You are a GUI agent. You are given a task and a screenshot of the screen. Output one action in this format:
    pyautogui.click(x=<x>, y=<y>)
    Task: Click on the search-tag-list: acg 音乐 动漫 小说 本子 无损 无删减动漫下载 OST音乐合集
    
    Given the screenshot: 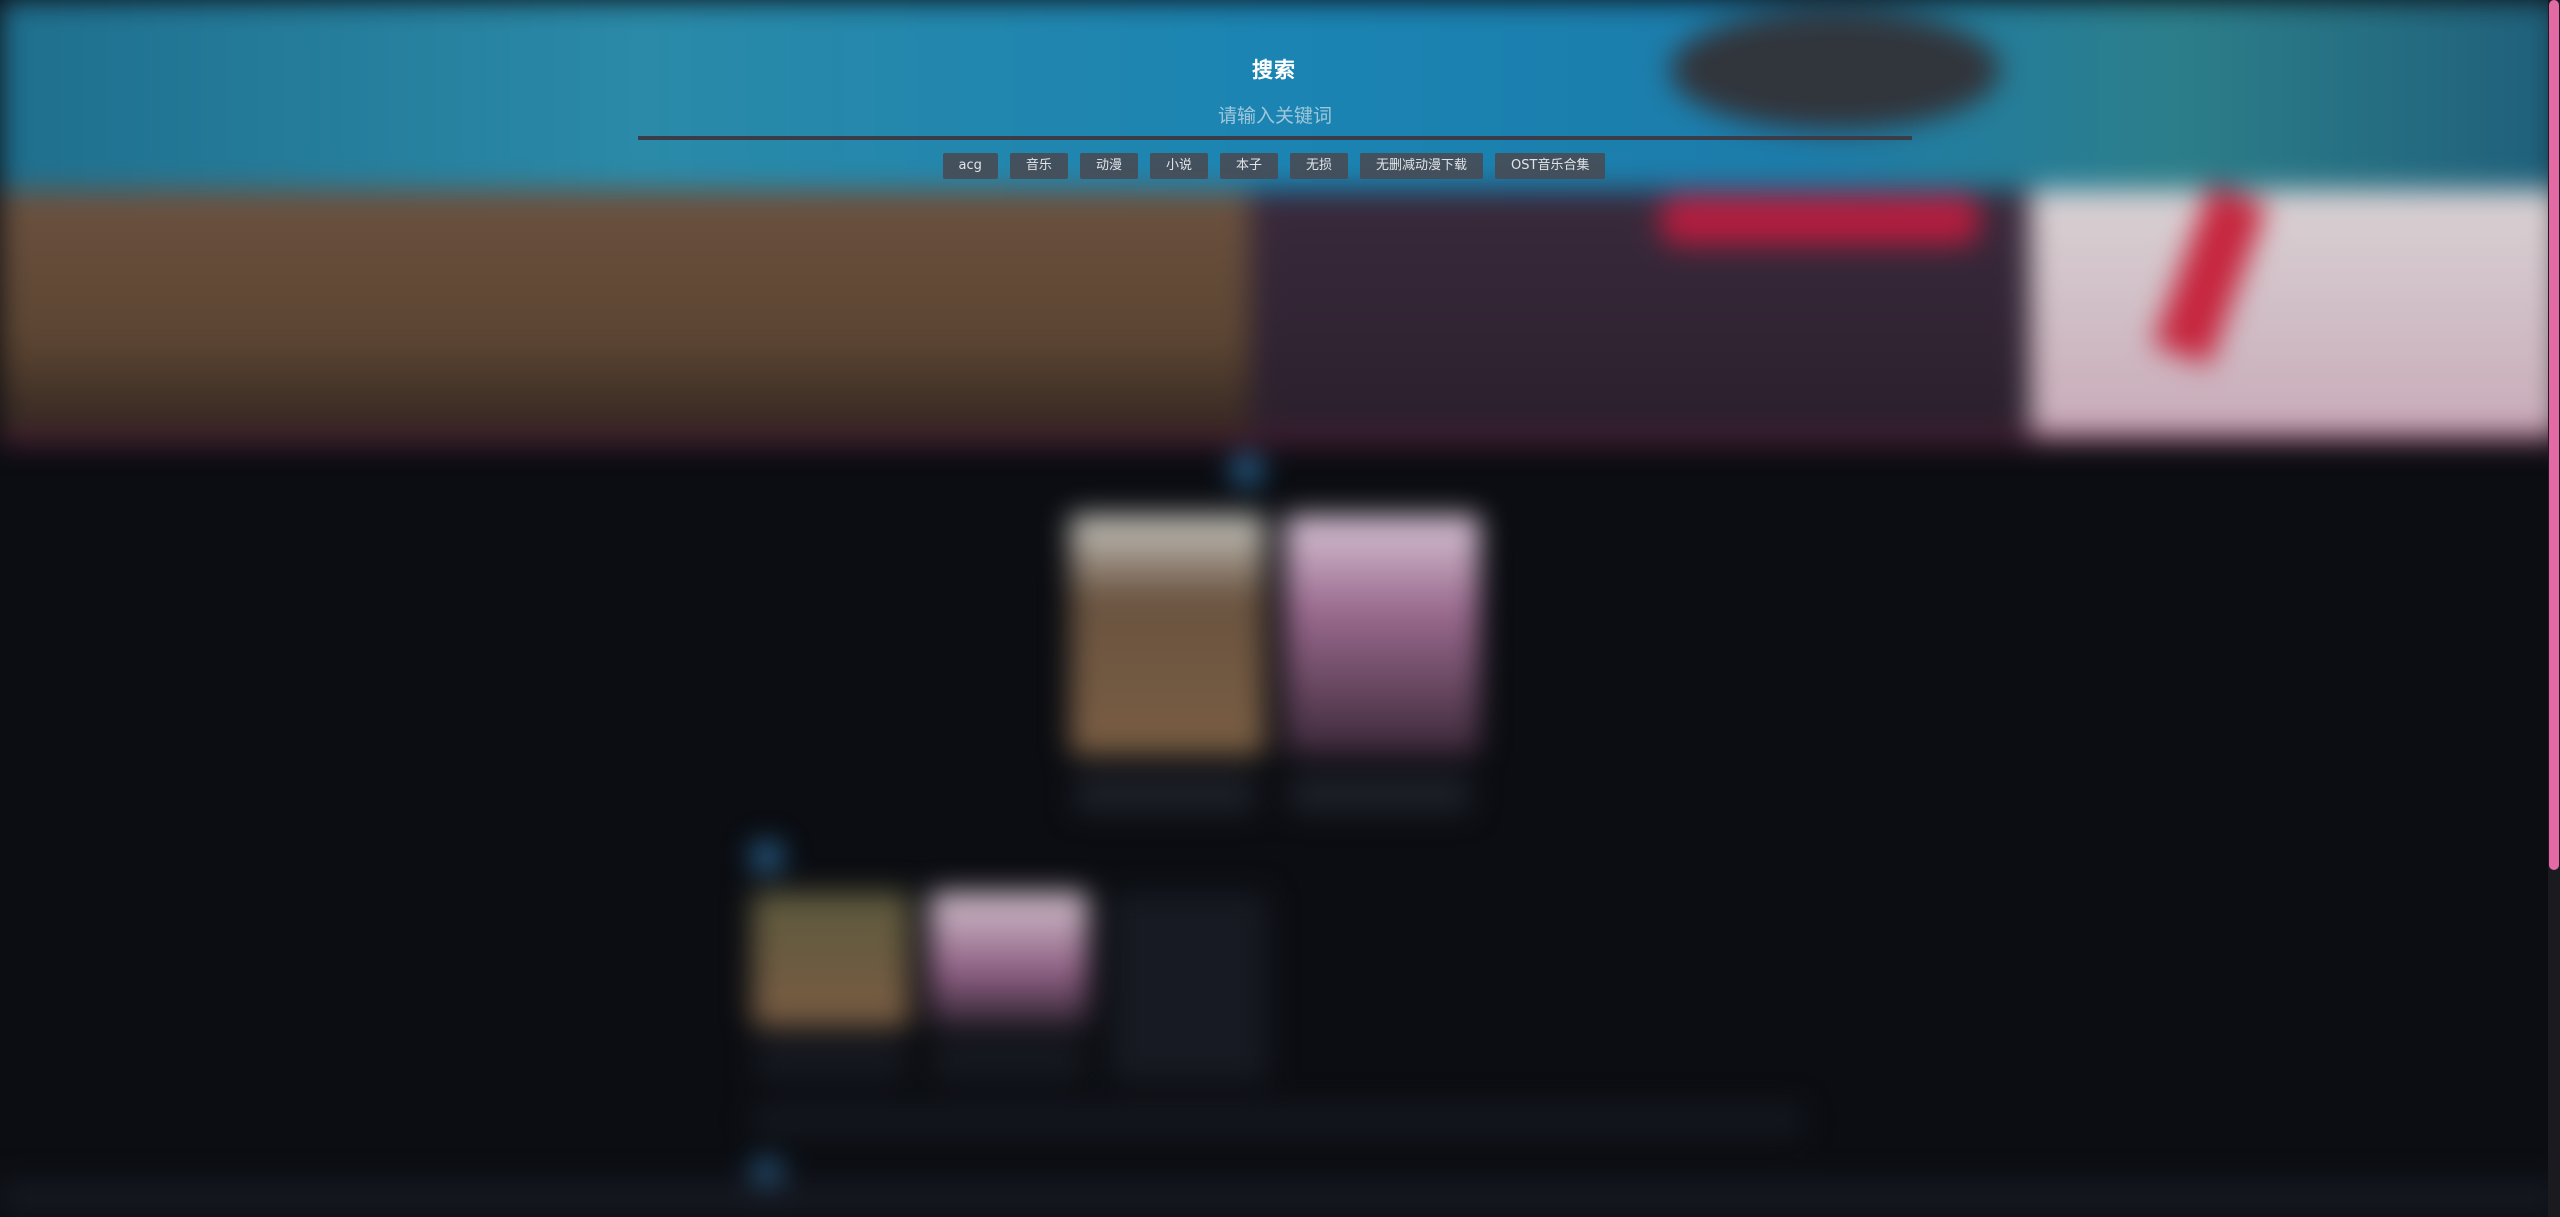 What is the action you would take?
    pyautogui.click(x=1274, y=166)
    